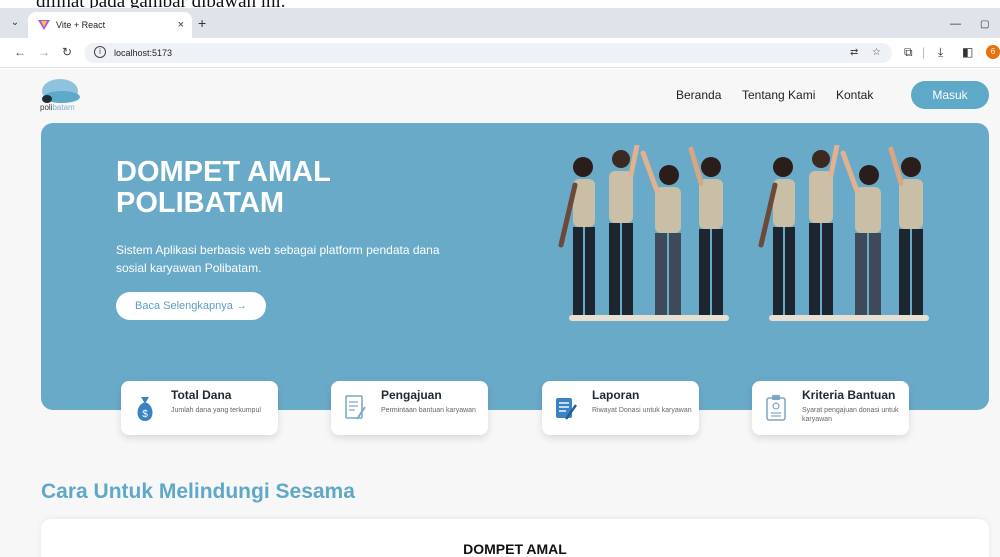  I want to click on card-title: Pengajuan, so click(411, 395).